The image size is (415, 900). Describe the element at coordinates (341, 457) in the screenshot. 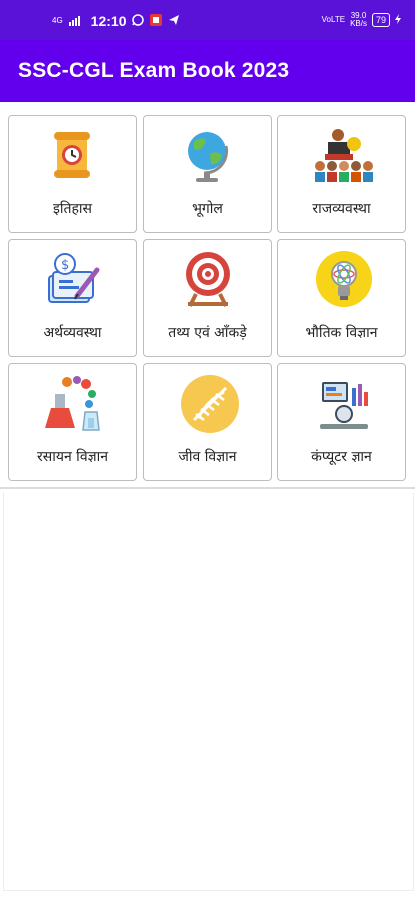

I see `tile-label: कंप्यूटर ज्ञान` at that location.